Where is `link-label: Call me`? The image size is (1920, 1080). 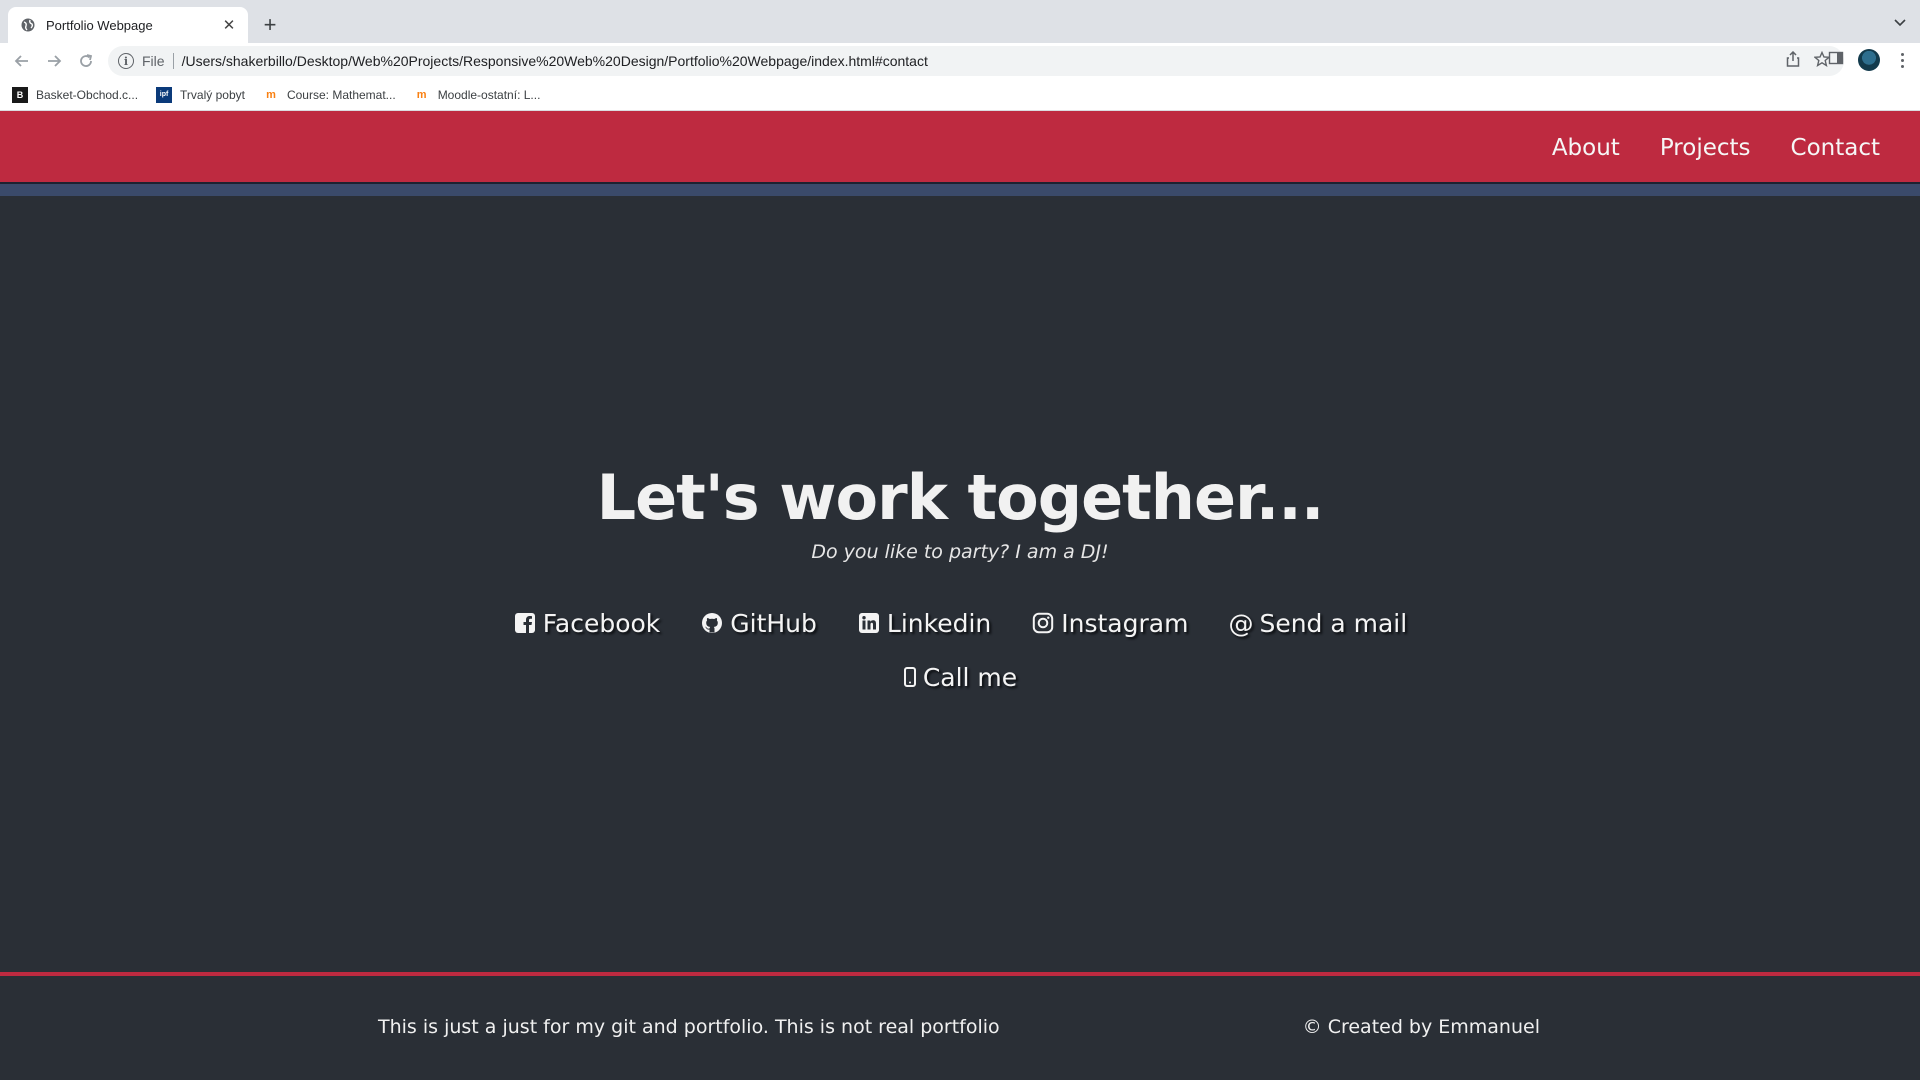 link-label: Call me is located at coordinates (970, 677).